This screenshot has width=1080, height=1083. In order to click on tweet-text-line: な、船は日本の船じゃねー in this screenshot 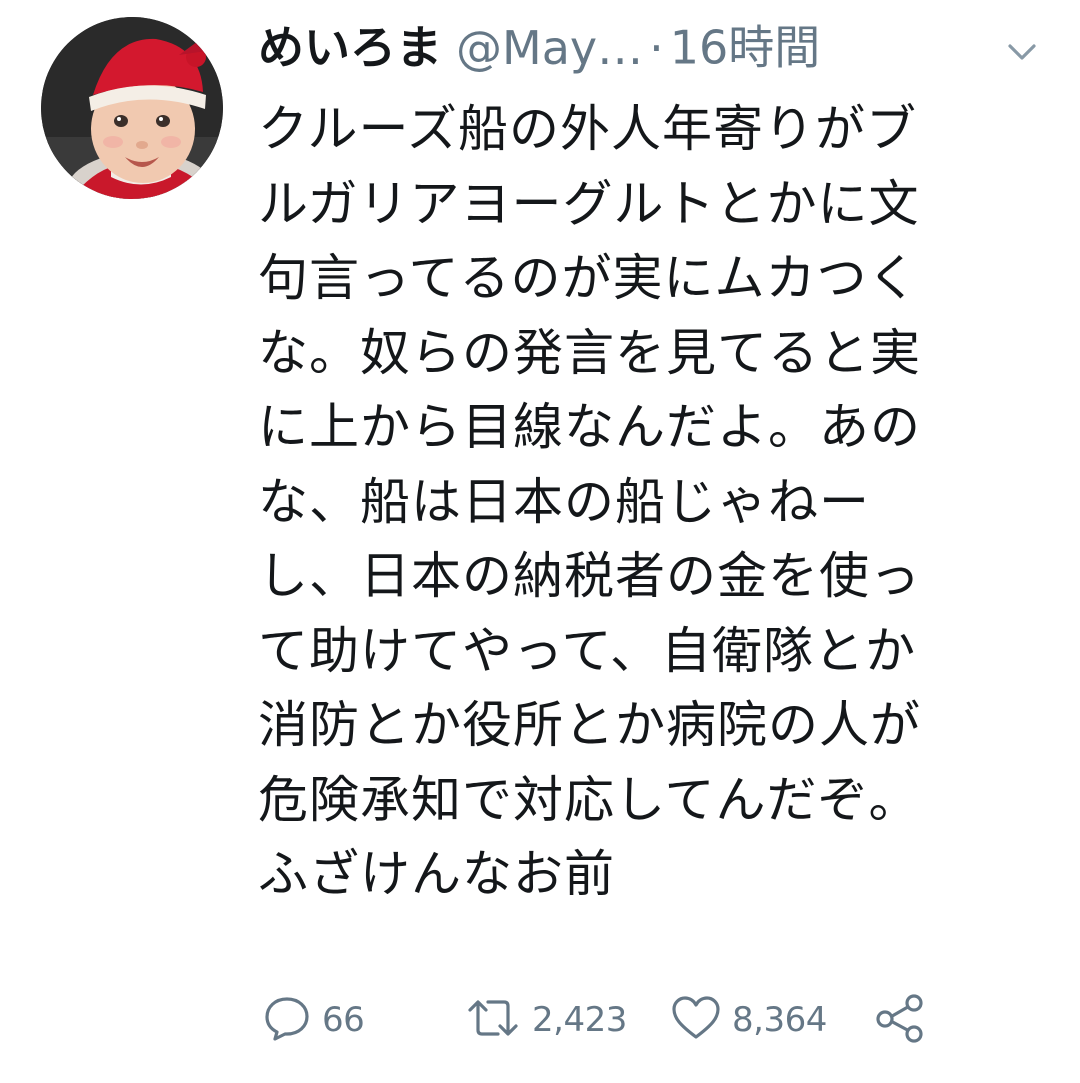, I will do `click(564, 501)`.